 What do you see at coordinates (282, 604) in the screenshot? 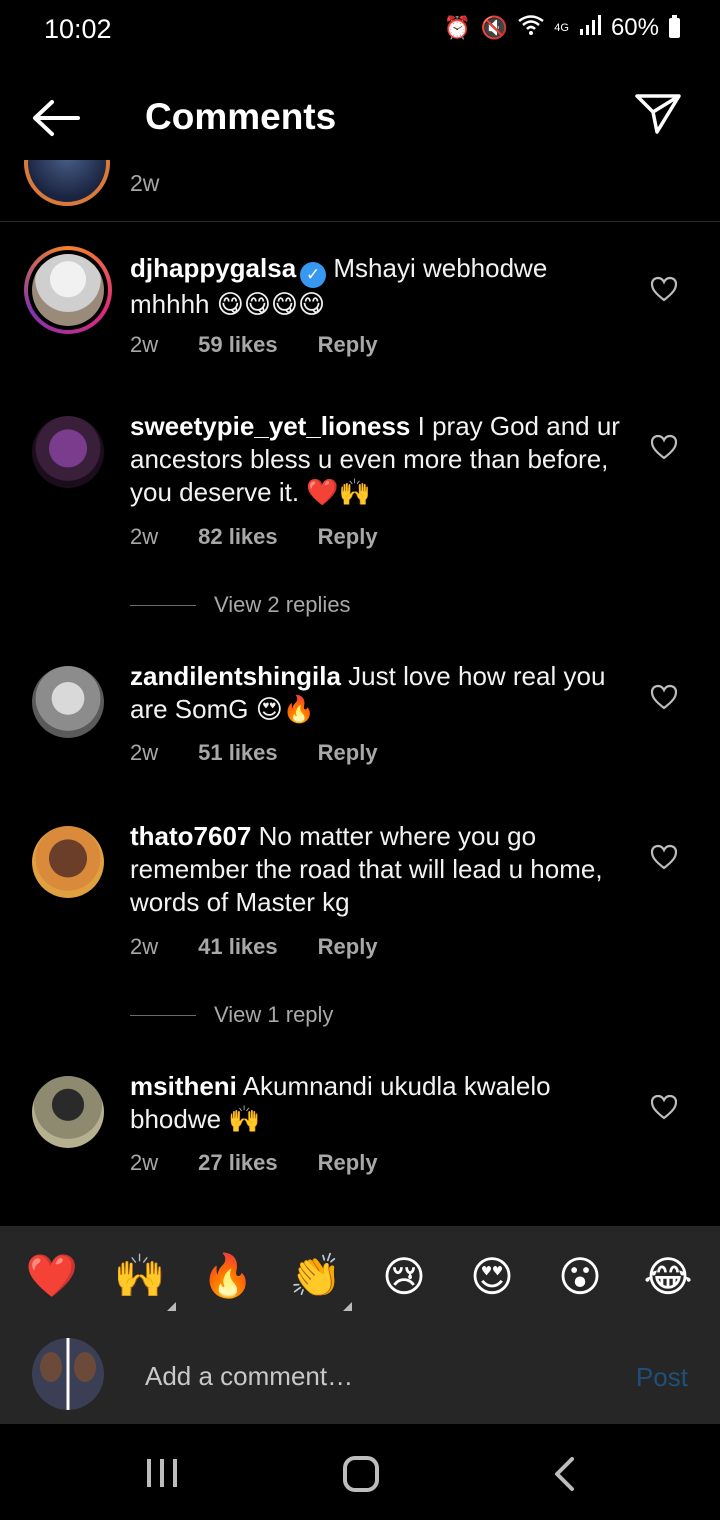
I see `view-replies-label: View 2 replies` at bounding box center [282, 604].